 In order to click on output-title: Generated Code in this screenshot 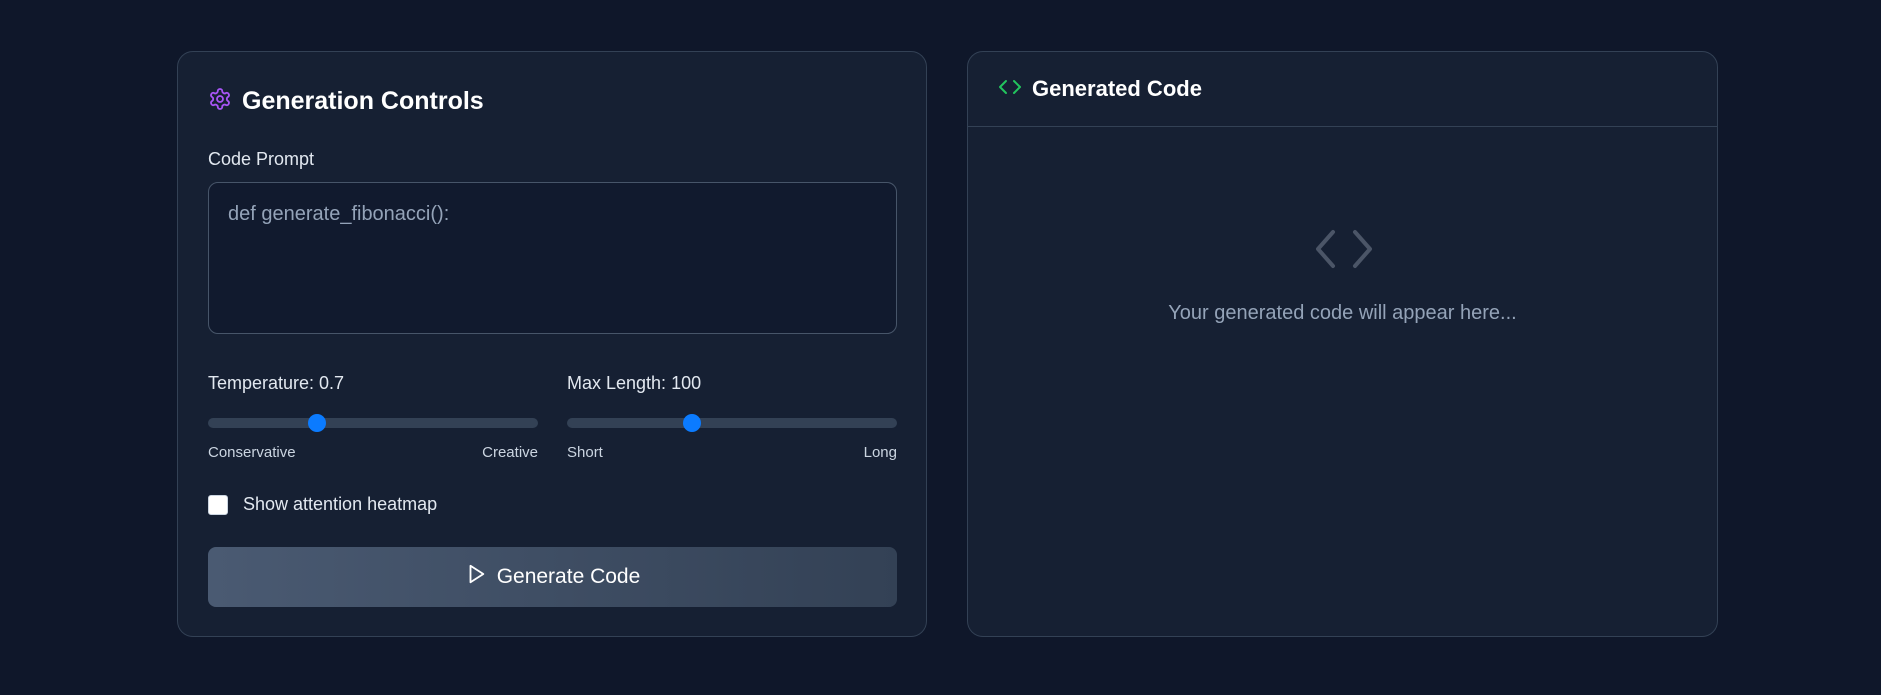, I will do `click(1117, 88)`.